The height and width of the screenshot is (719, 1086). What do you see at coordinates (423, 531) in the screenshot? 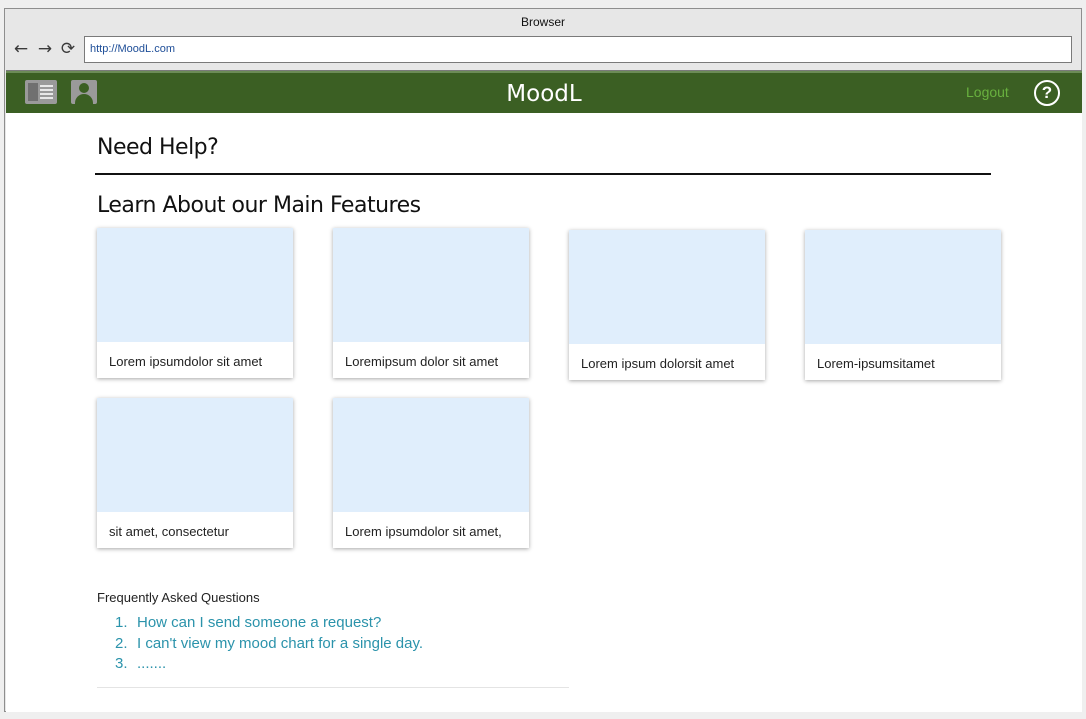
I see `feature-card-caption: Lorem ipsumdolor sit amet,` at bounding box center [423, 531].